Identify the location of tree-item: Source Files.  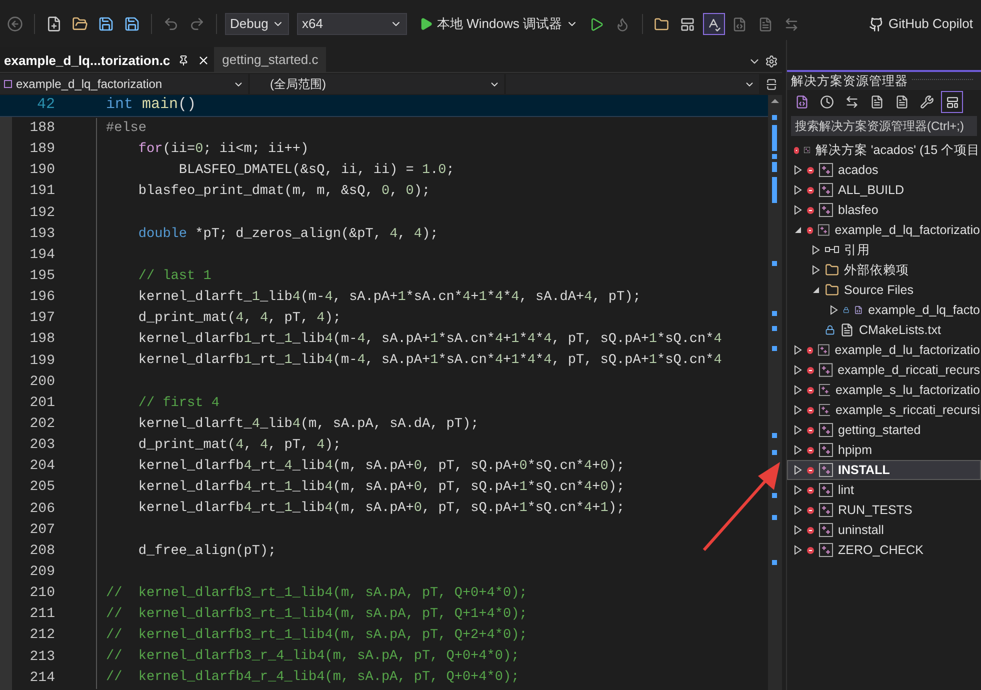
(884, 290).